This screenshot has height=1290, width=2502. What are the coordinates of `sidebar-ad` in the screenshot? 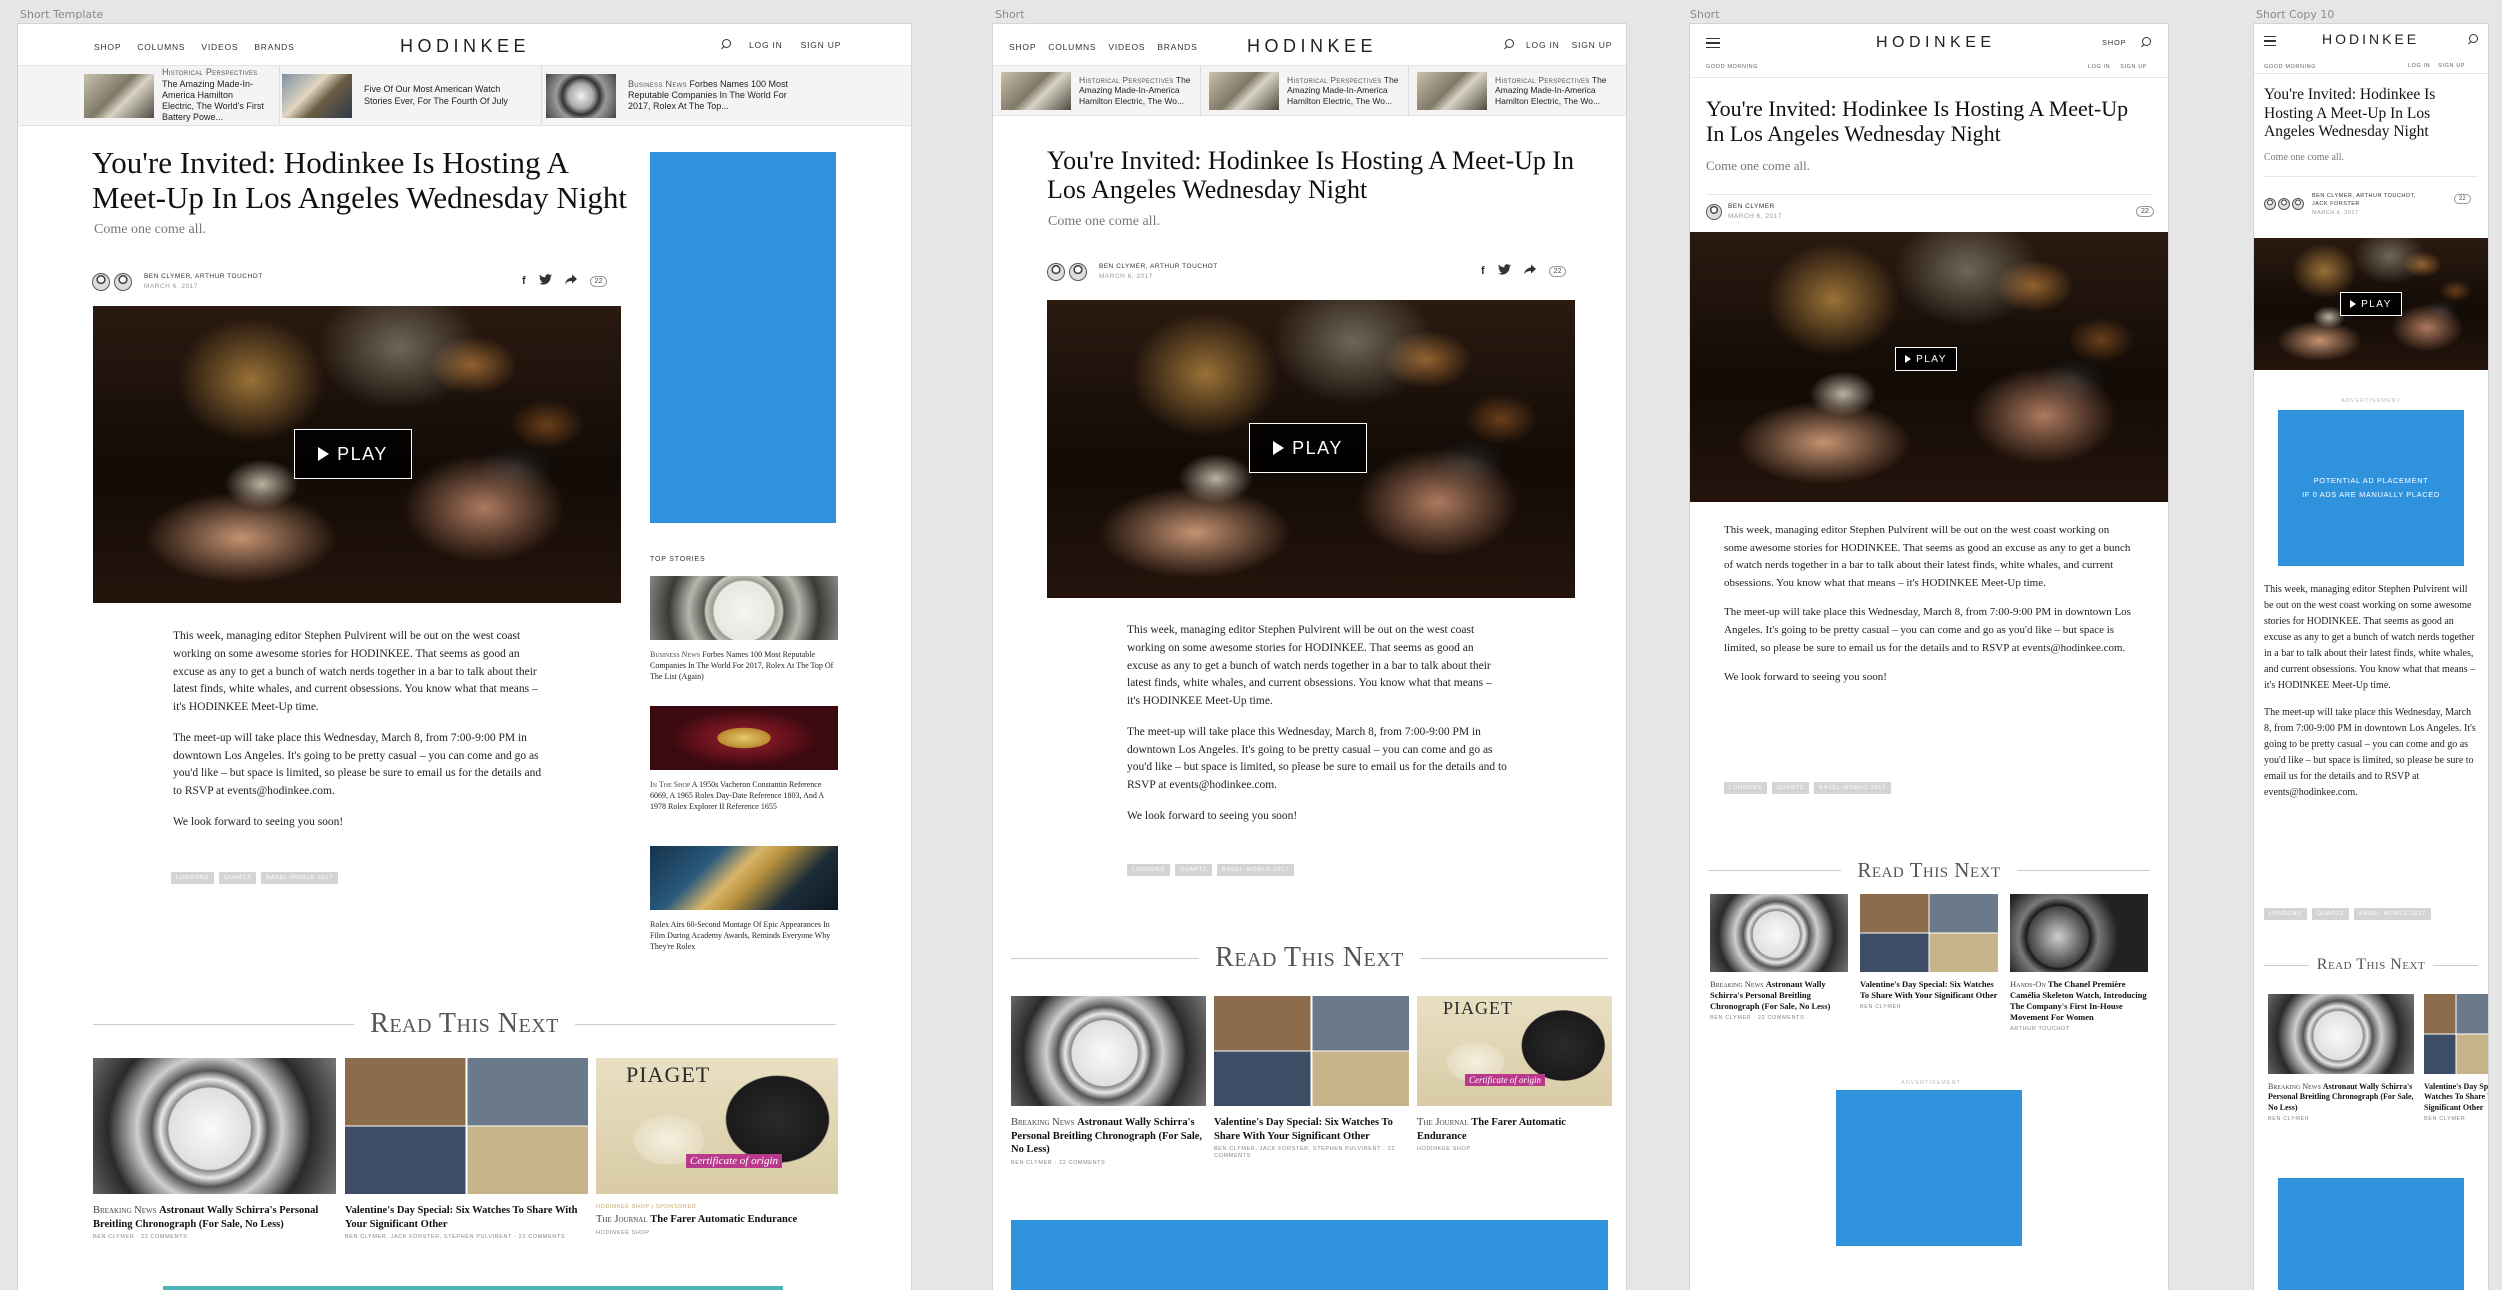 It's located at (743, 337).